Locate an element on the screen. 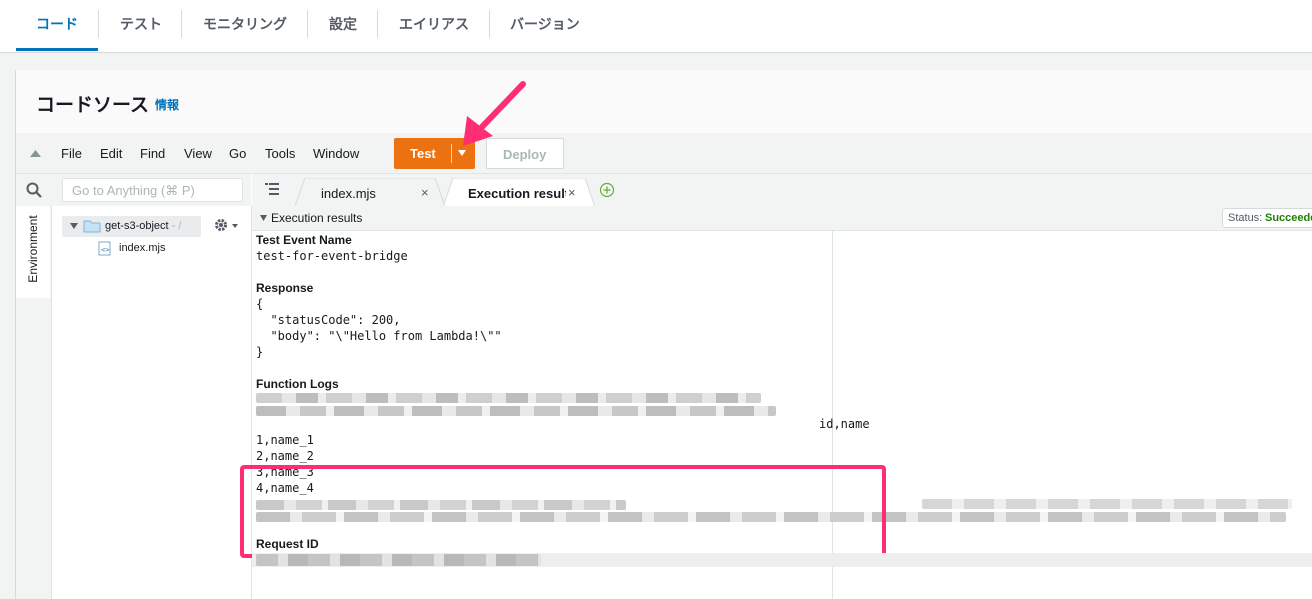  tab-settings: 設定 is located at coordinates (343, 24).